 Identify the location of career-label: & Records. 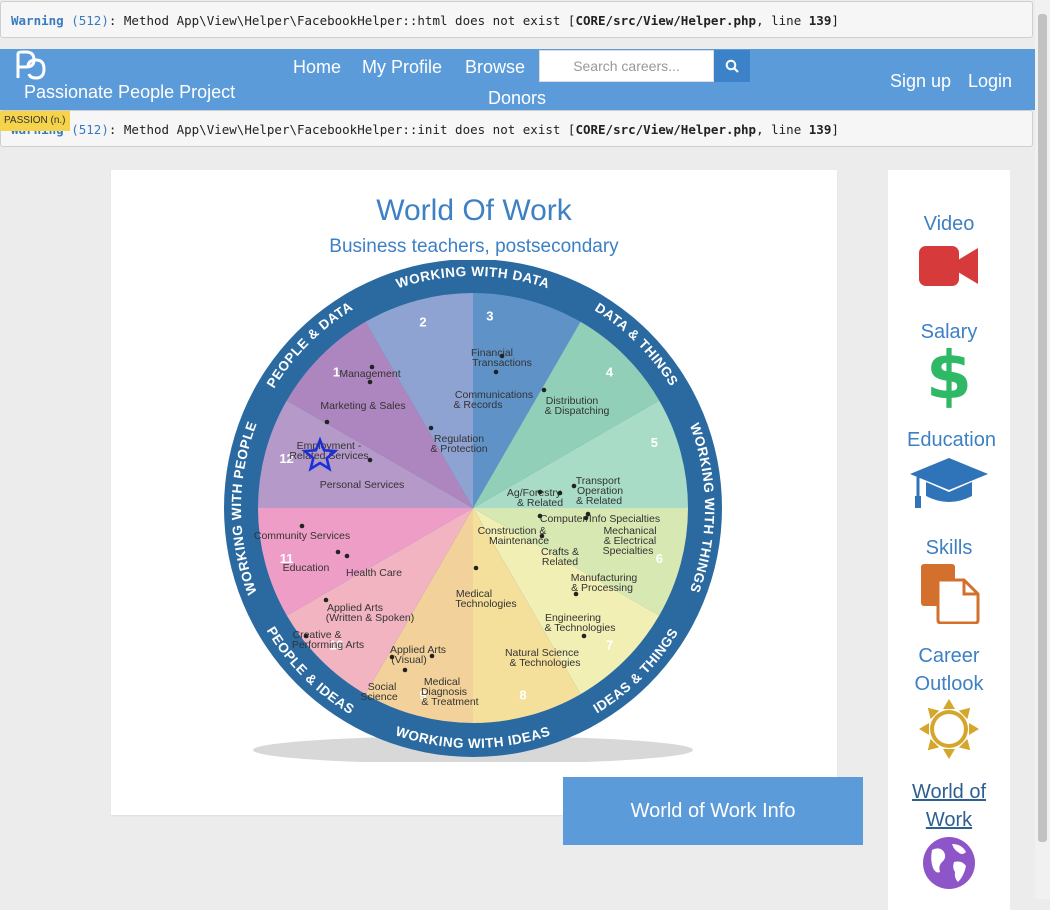
(477, 405).